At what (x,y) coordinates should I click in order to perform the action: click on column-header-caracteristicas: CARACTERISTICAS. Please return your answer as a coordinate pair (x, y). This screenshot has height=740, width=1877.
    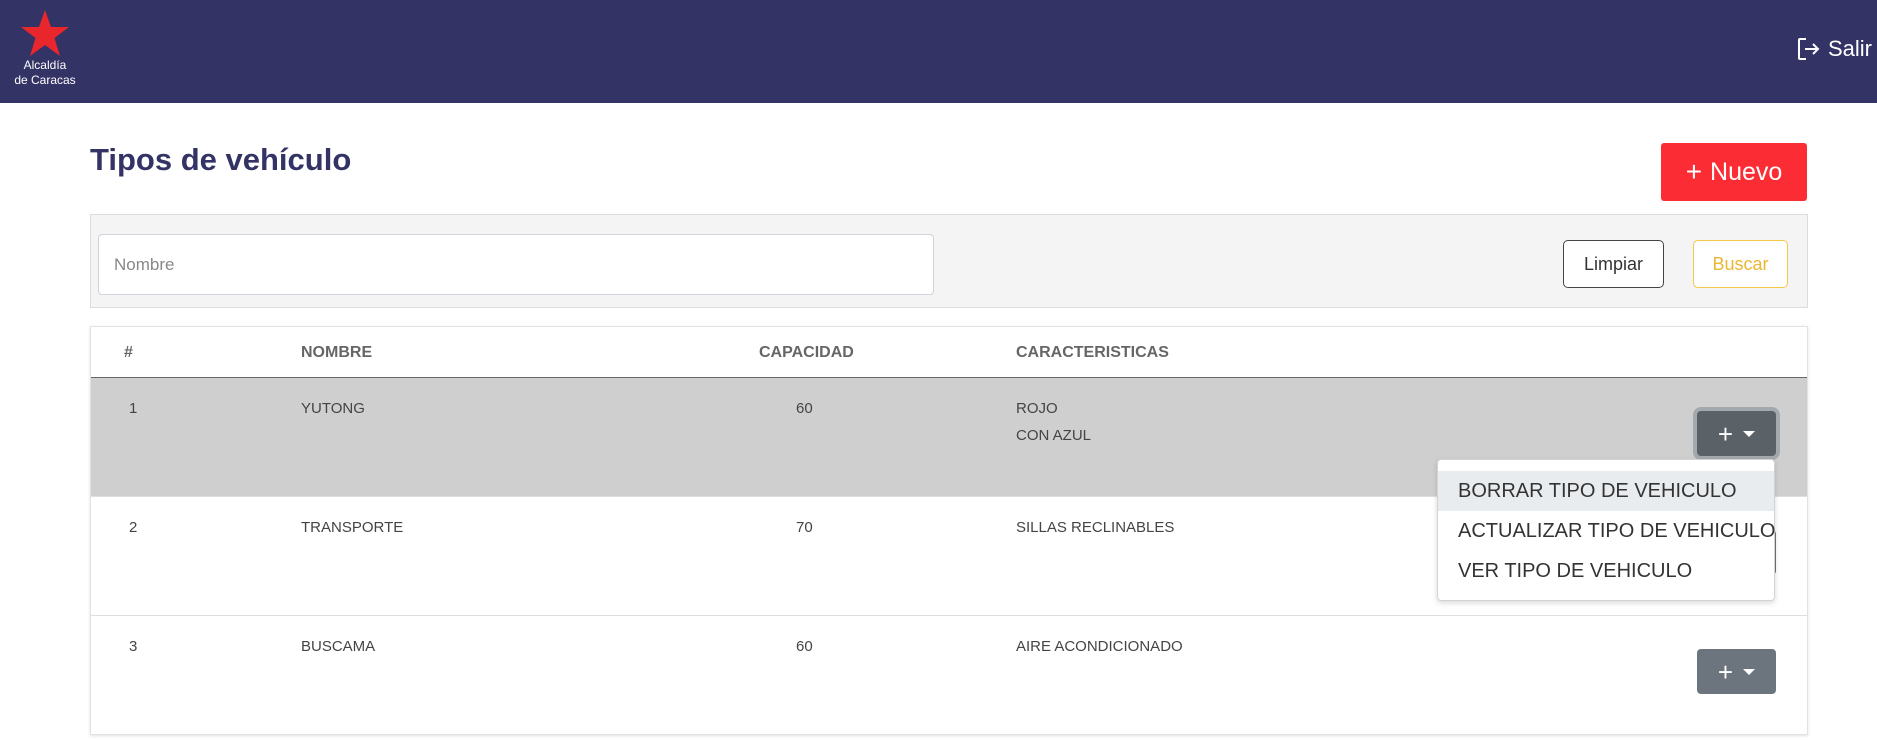
    Looking at the image, I should click on (1092, 352).